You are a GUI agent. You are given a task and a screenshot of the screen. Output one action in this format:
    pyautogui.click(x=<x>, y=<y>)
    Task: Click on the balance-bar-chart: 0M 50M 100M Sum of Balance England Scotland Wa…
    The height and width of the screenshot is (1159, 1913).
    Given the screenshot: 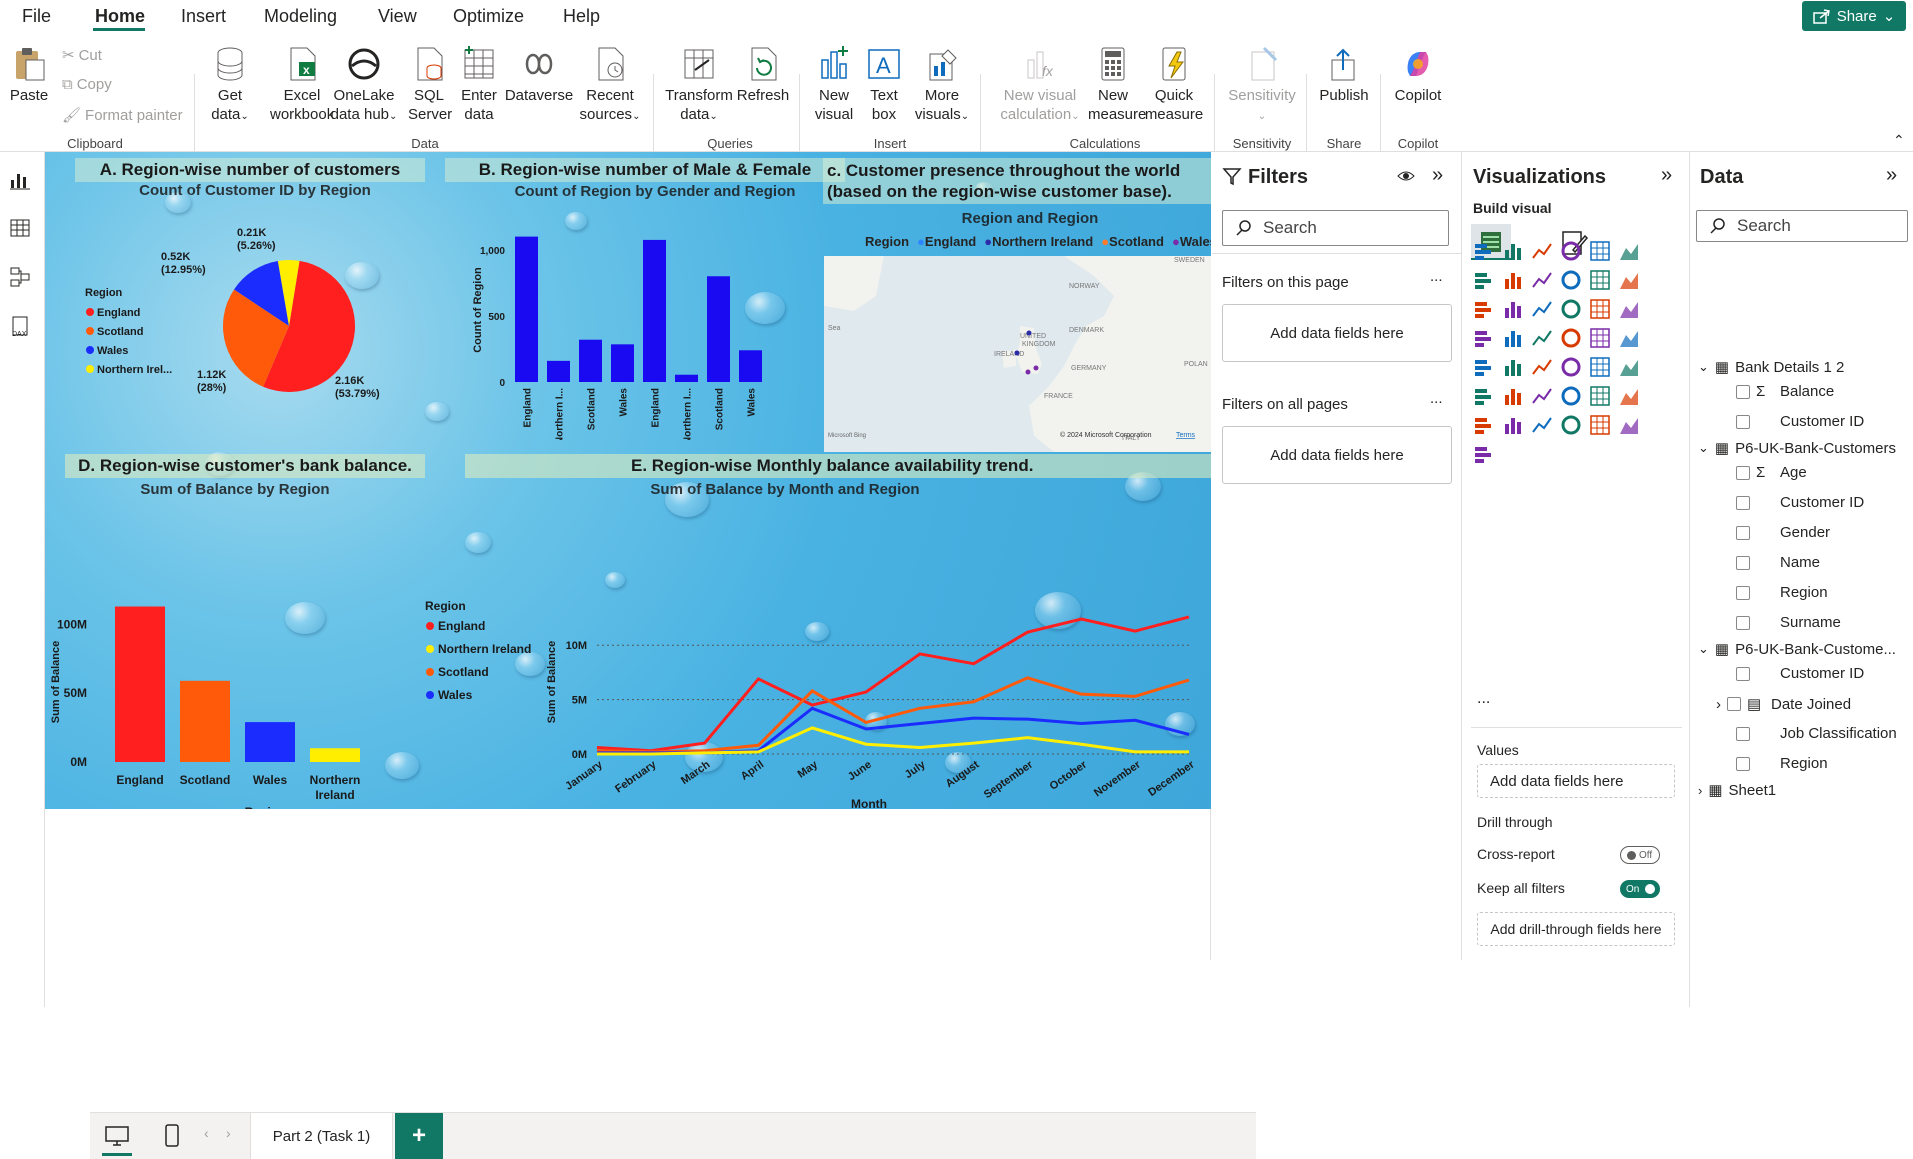 What is the action you would take?
    pyautogui.click(x=325, y=652)
    